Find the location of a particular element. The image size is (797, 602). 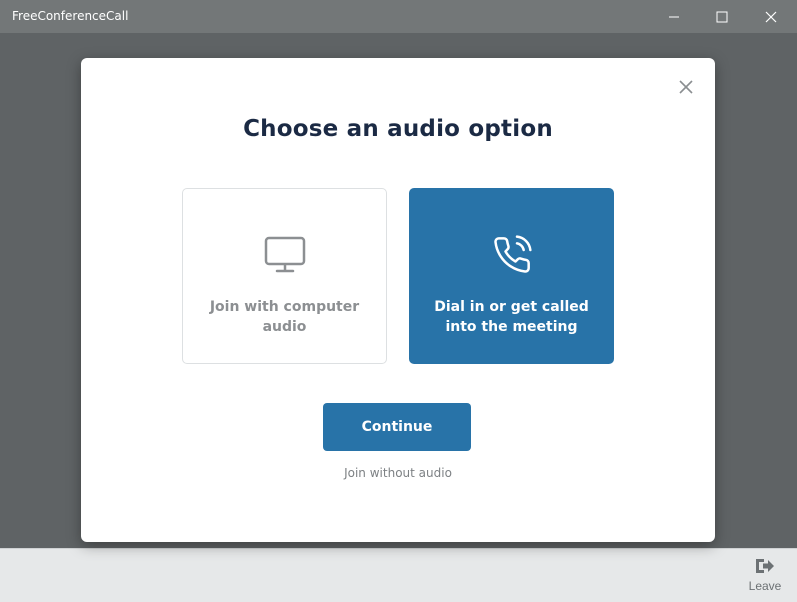

minimize-icon is located at coordinates (674, 16).